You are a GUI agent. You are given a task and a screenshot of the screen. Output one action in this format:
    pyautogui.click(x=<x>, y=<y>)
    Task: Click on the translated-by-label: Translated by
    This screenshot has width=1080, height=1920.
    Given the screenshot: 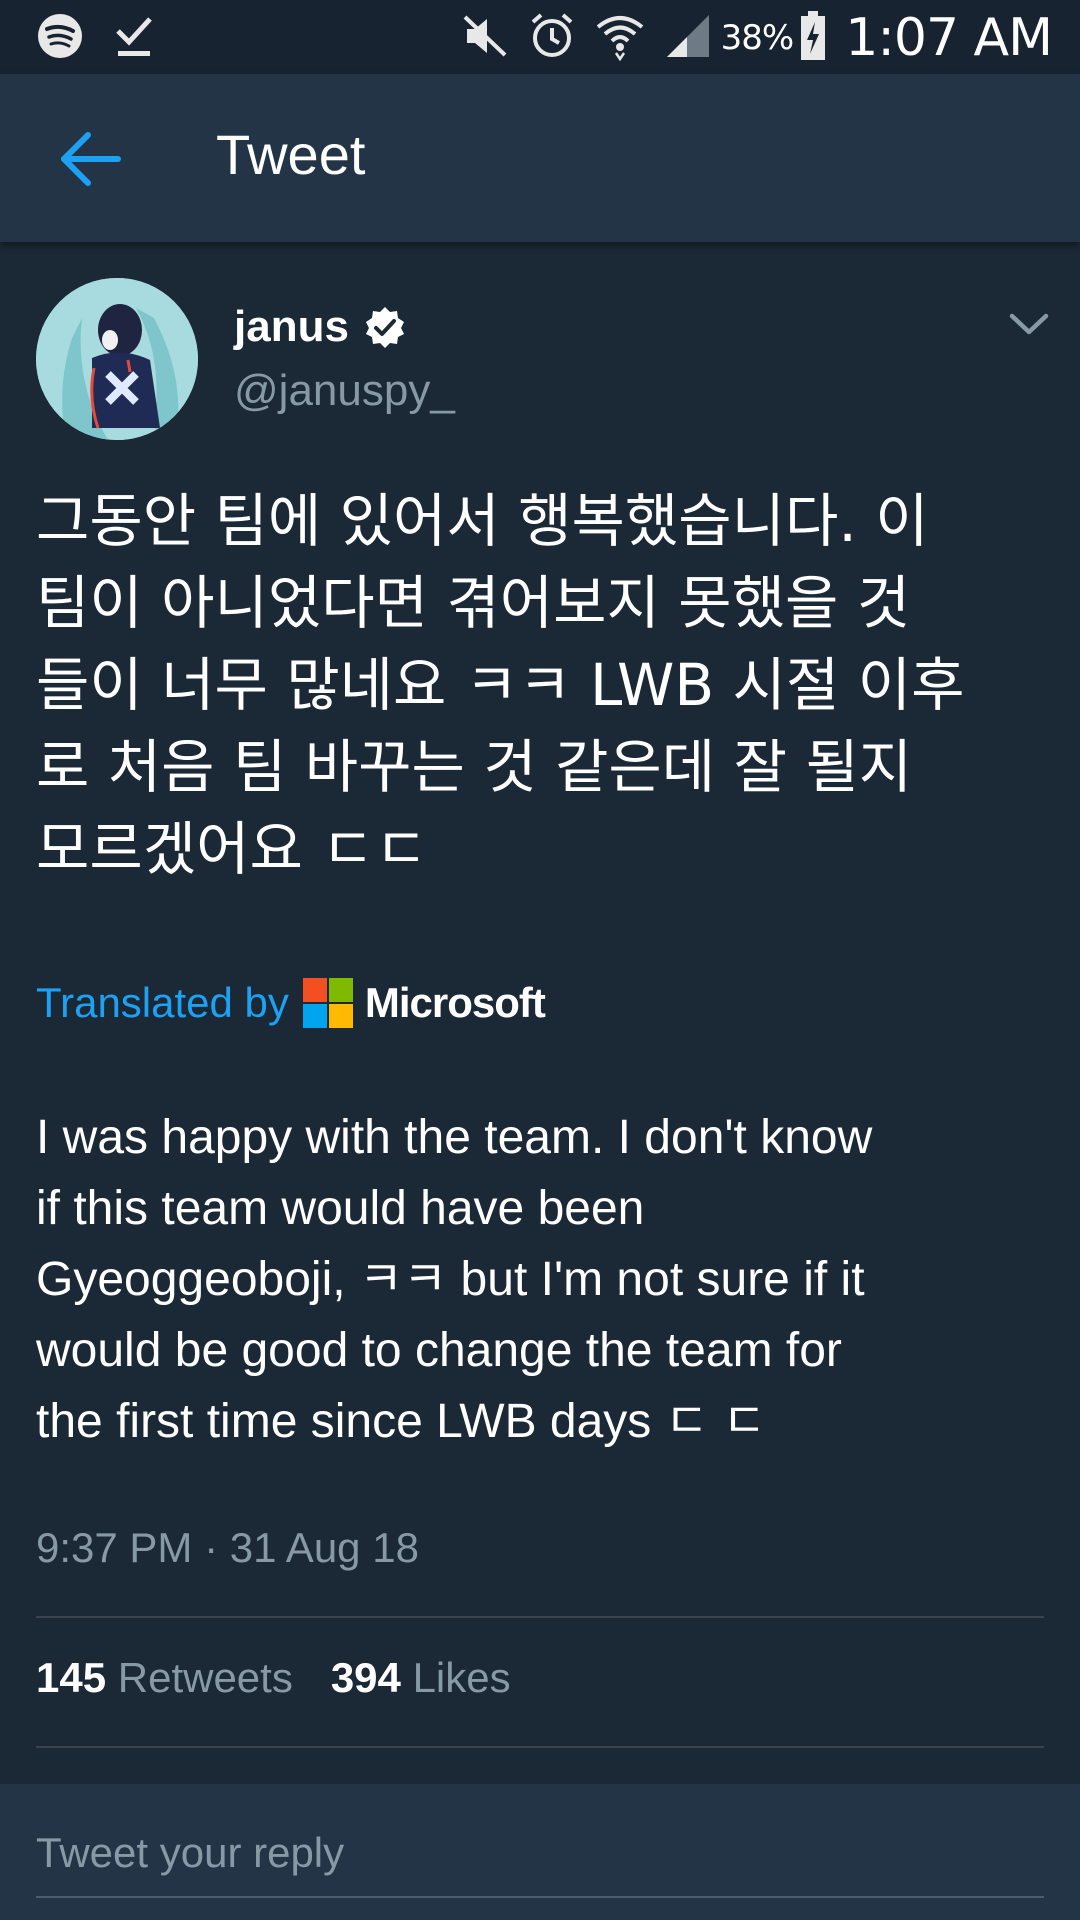 What is the action you would take?
    pyautogui.click(x=162, y=1002)
    